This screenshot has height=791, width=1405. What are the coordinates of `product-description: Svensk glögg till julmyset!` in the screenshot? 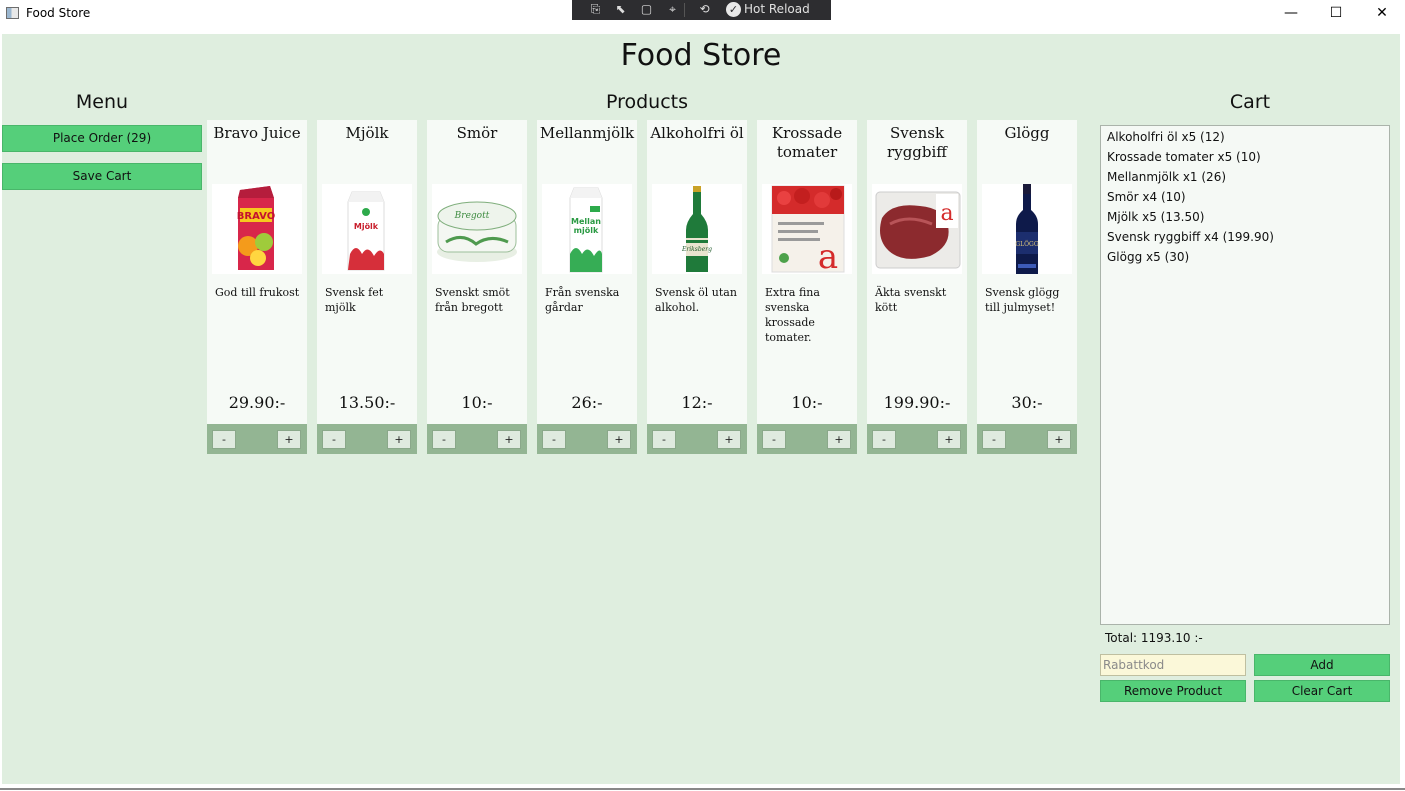 It's located at (1022, 300).